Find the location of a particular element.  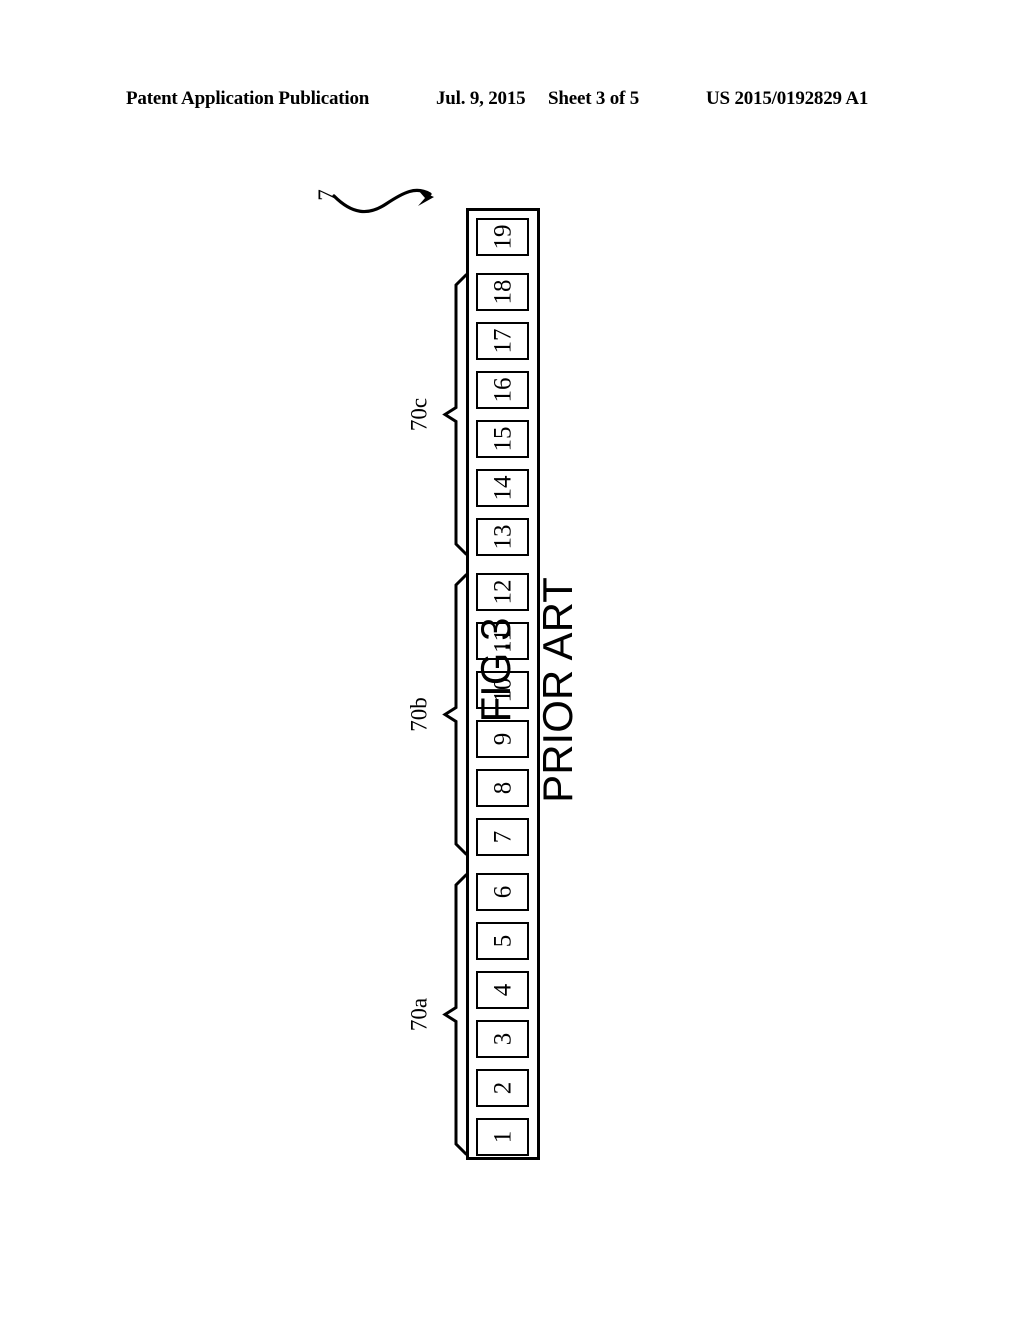

prior-art-caption: PRIOR ART is located at coordinates (557, 690).